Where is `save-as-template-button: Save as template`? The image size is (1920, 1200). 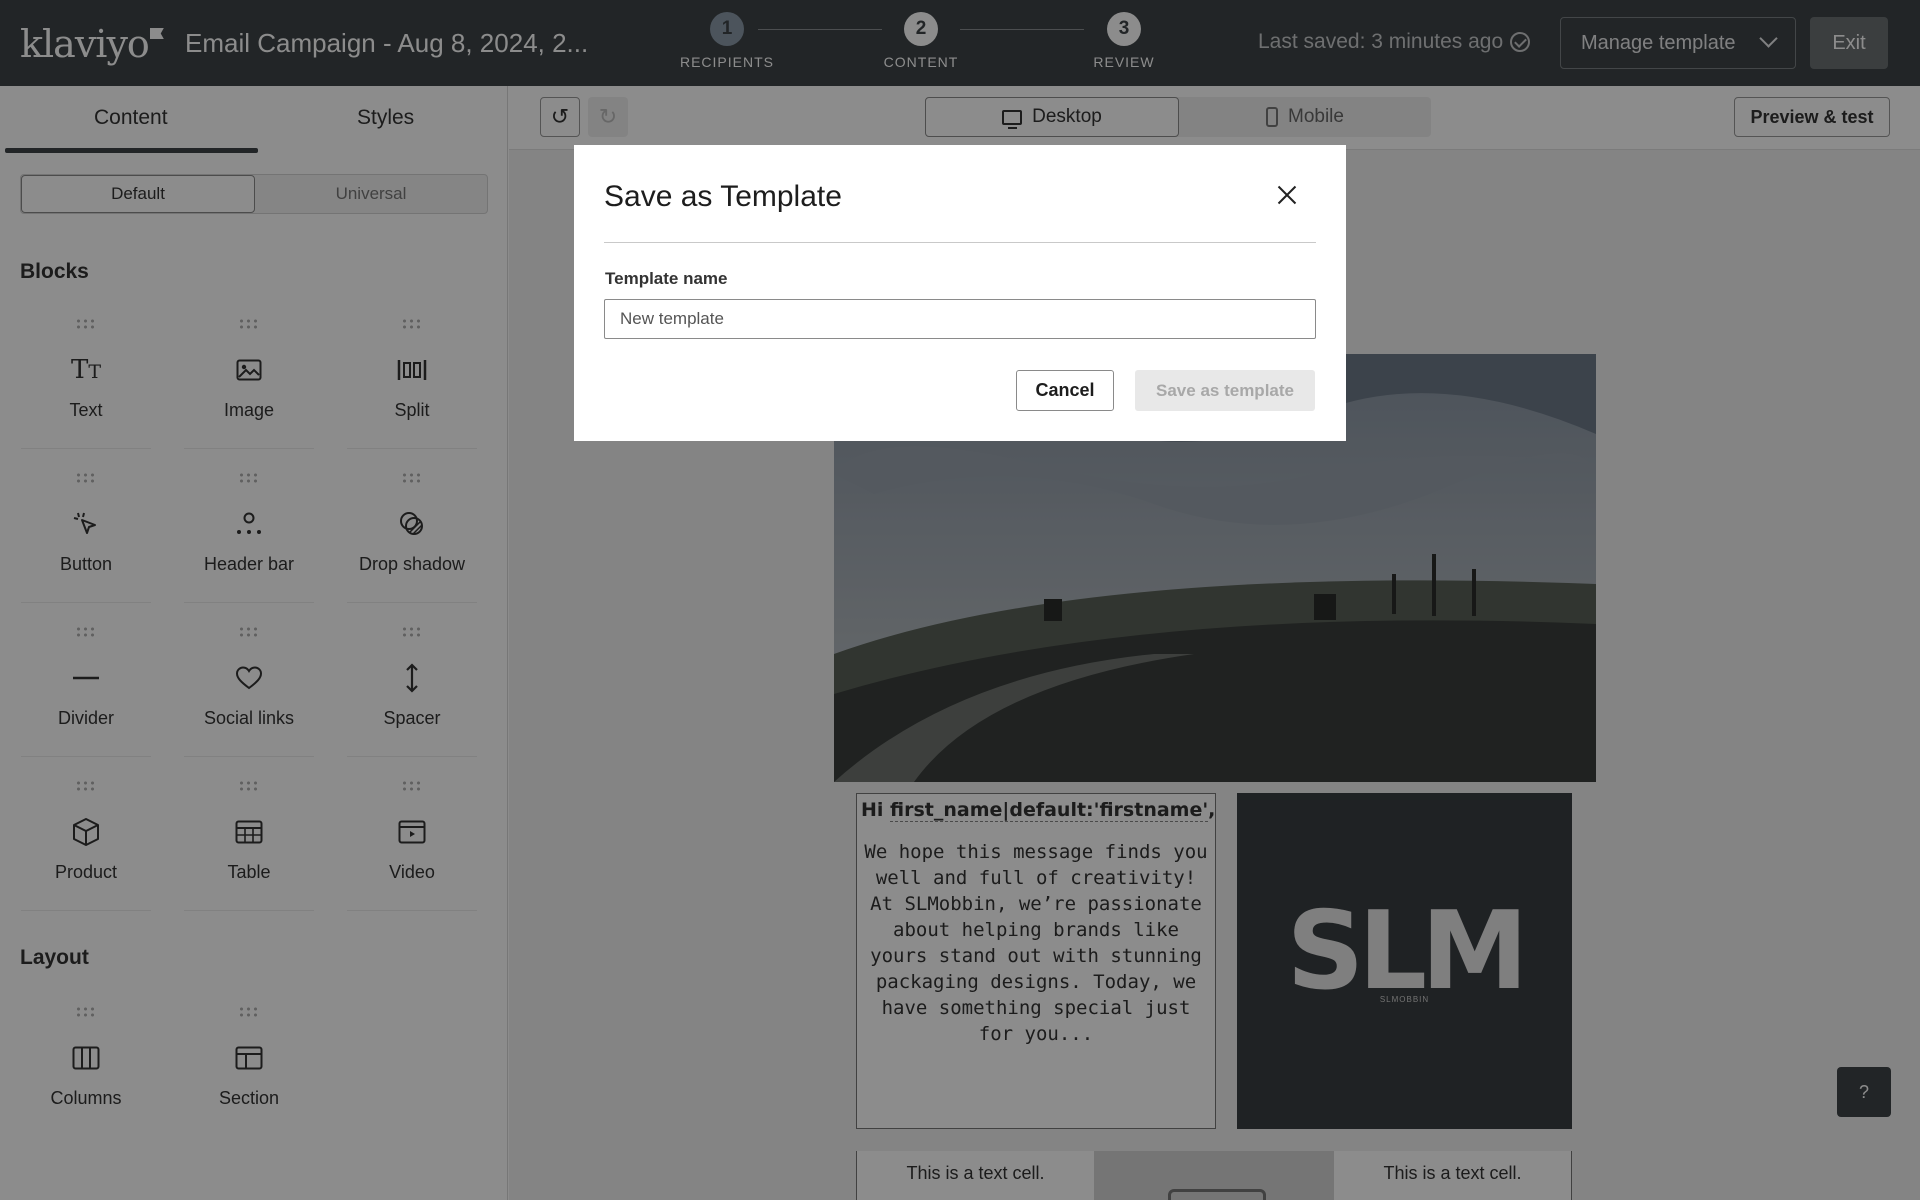
save-as-template-button: Save as template is located at coordinates (1225, 390).